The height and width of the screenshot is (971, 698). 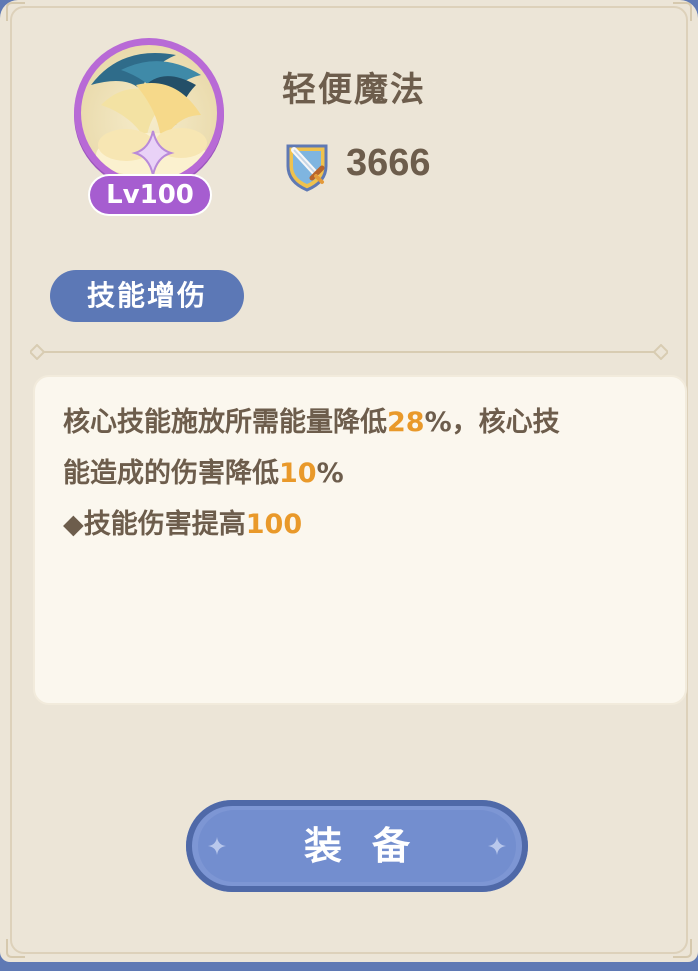 I want to click on skill-name: 轻便魔法, so click(x=354, y=90).